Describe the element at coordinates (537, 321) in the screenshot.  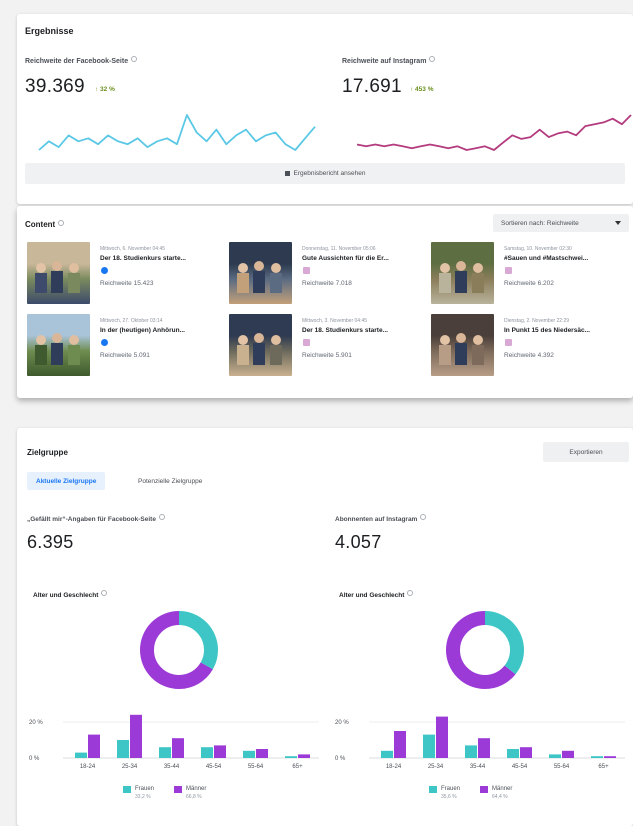
I see `post-date: Dienstag, 2. November 22:29` at that location.